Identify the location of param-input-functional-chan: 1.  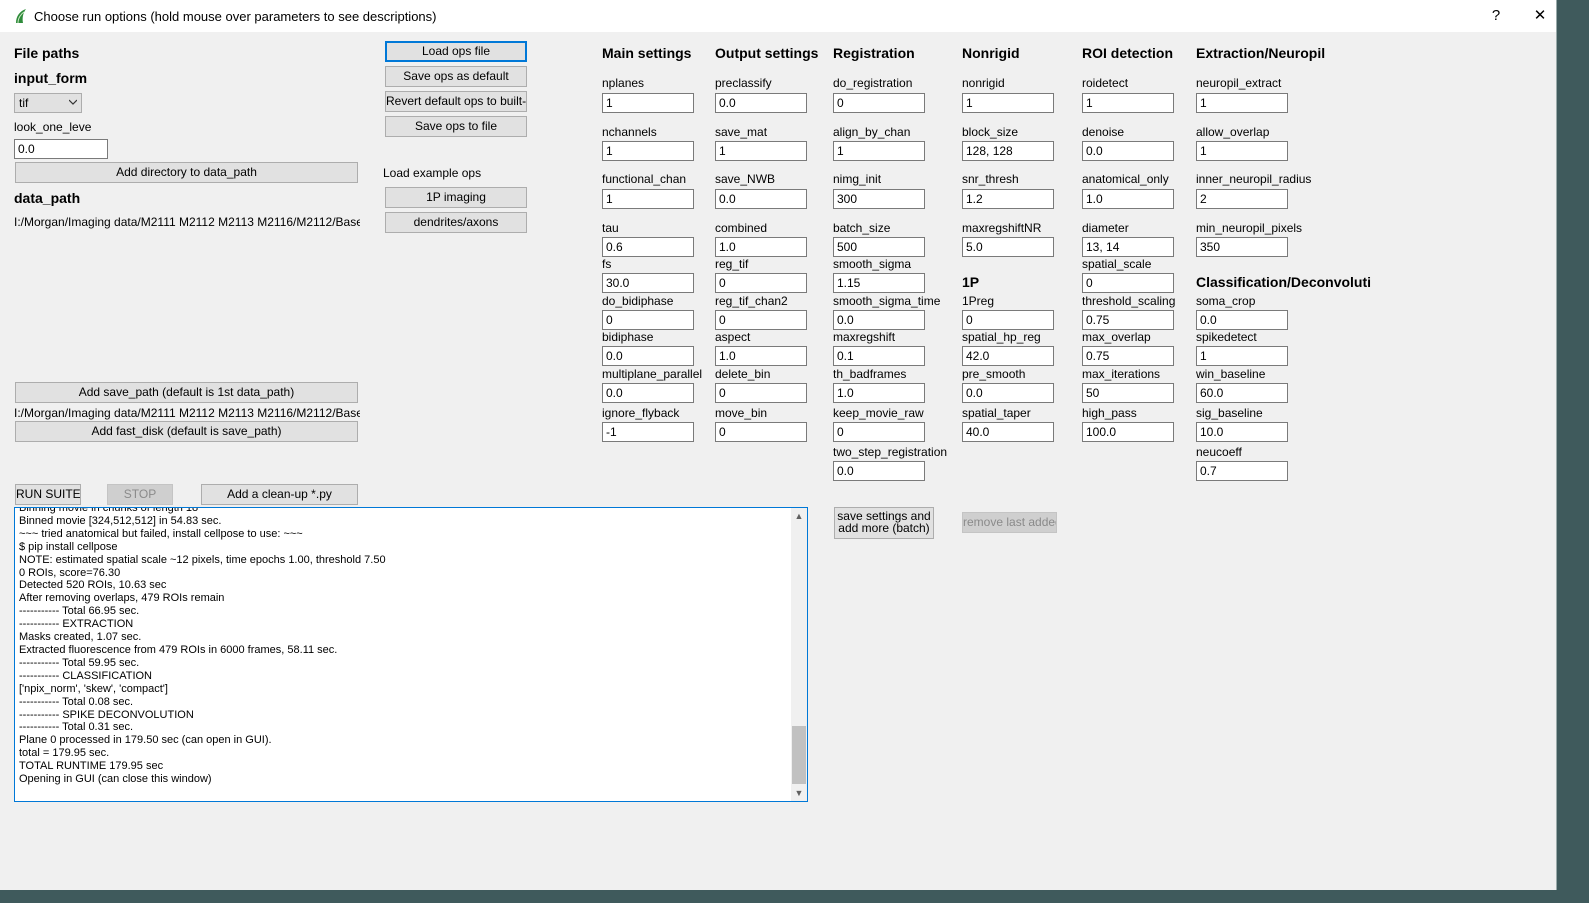
(648, 199).